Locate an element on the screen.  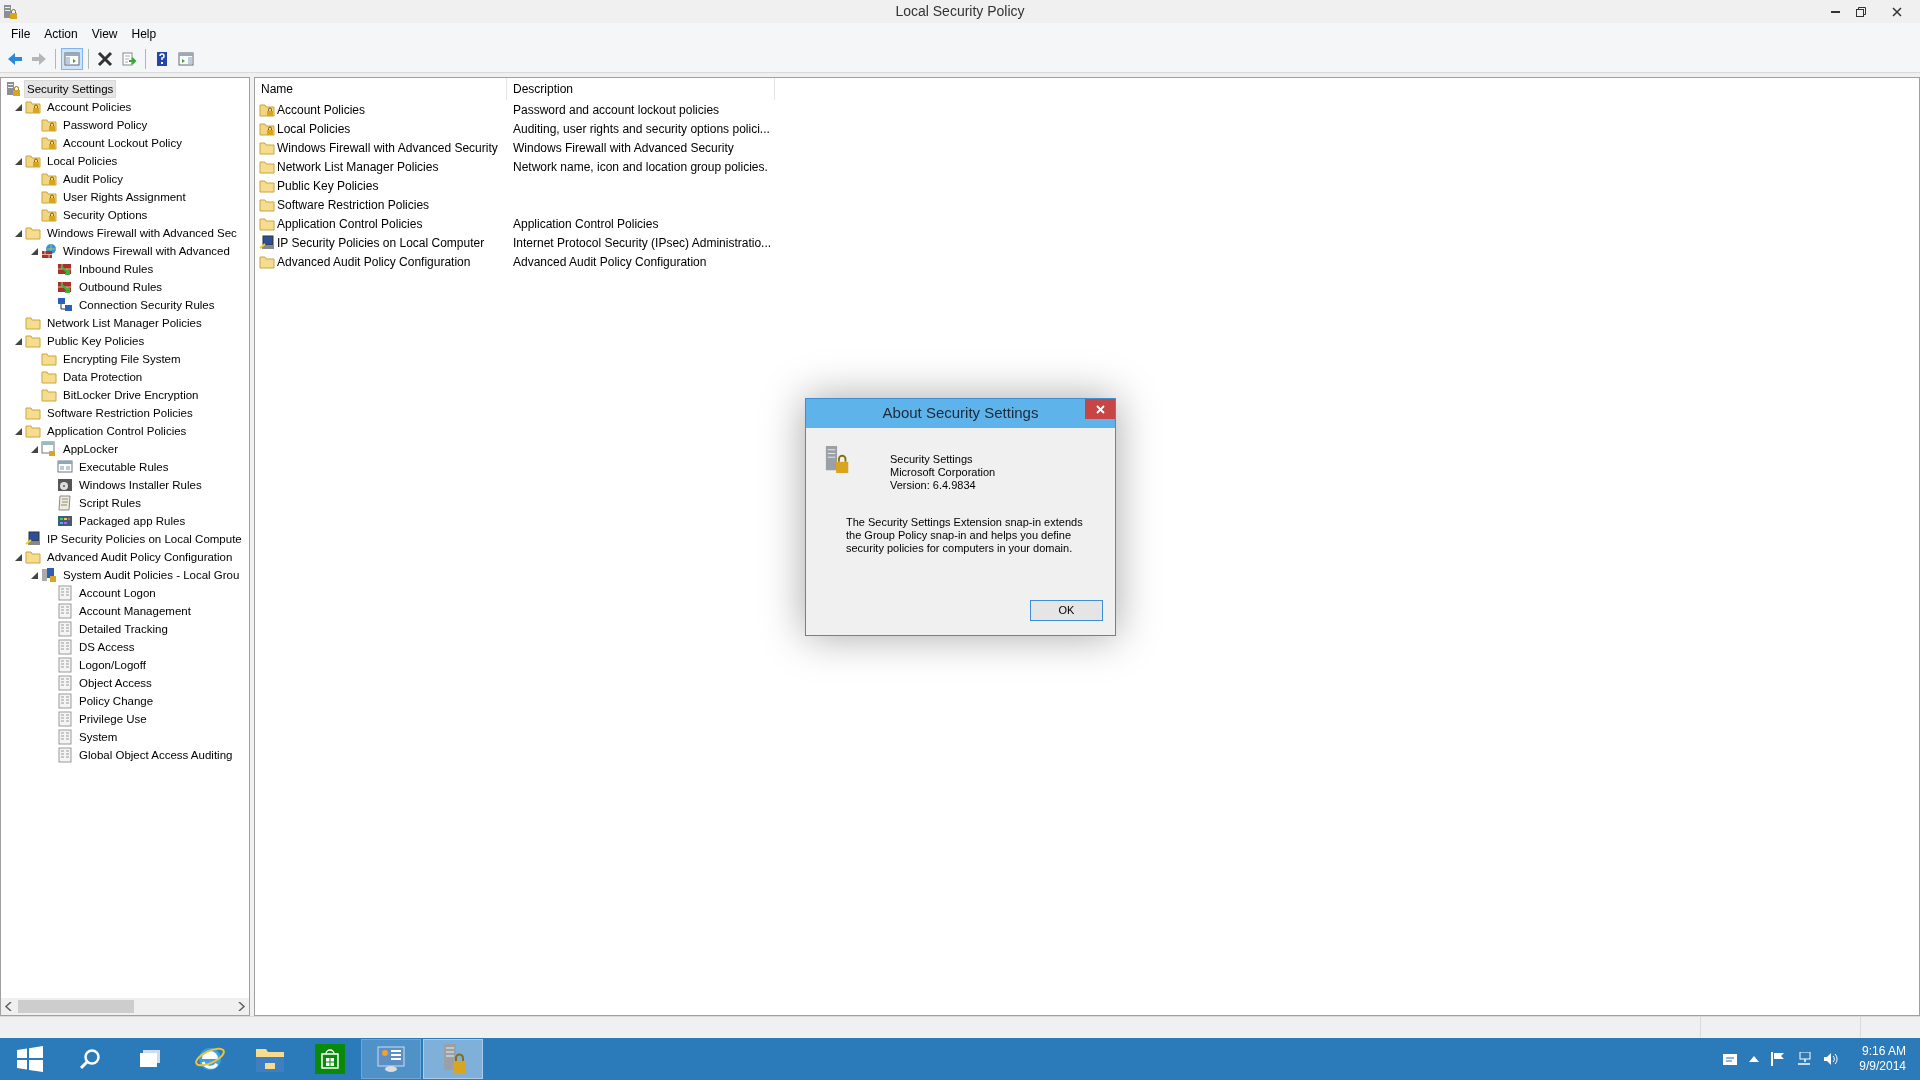
tree-item: Application Control Policies is located at coordinates (117, 431).